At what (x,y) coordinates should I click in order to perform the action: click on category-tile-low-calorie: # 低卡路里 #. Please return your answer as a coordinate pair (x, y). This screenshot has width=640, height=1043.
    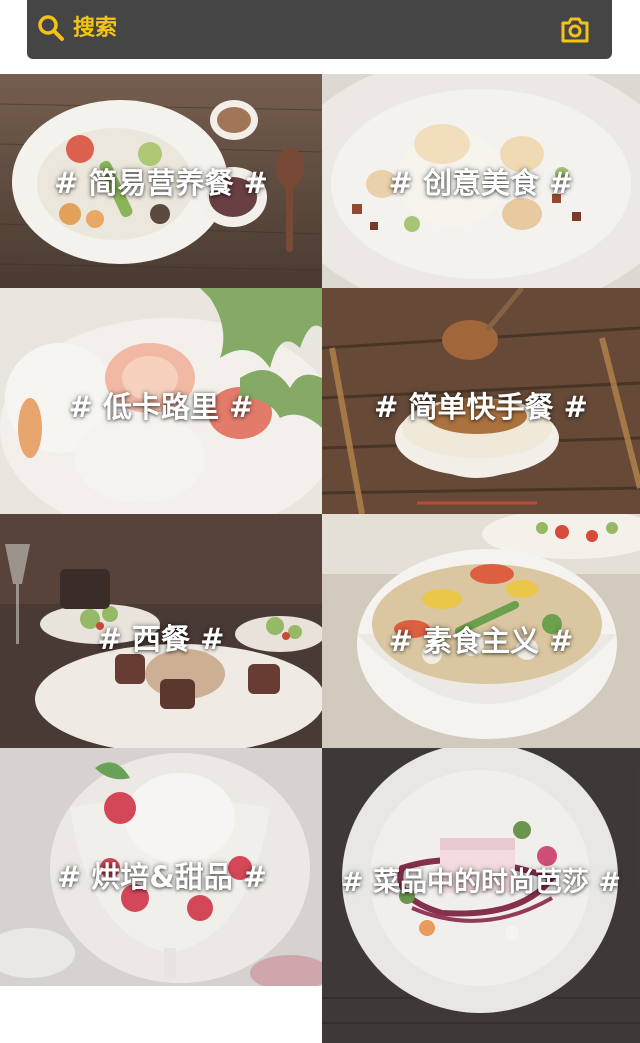
    Looking at the image, I should click on (161, 401).